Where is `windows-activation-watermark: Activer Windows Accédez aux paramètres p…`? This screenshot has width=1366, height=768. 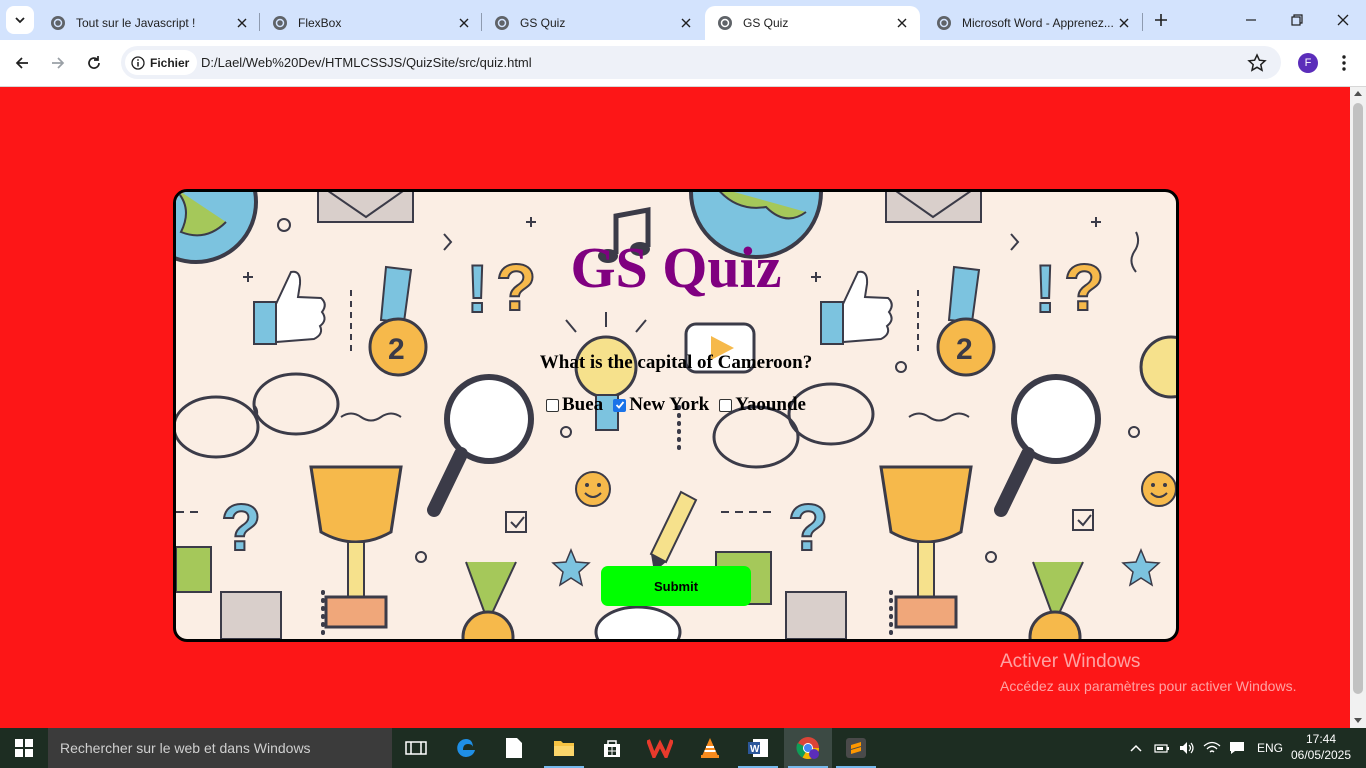
windows-activation-watermark: Activer Windows Accédez aux paramètres p… is located at coordinates (1148, 672).